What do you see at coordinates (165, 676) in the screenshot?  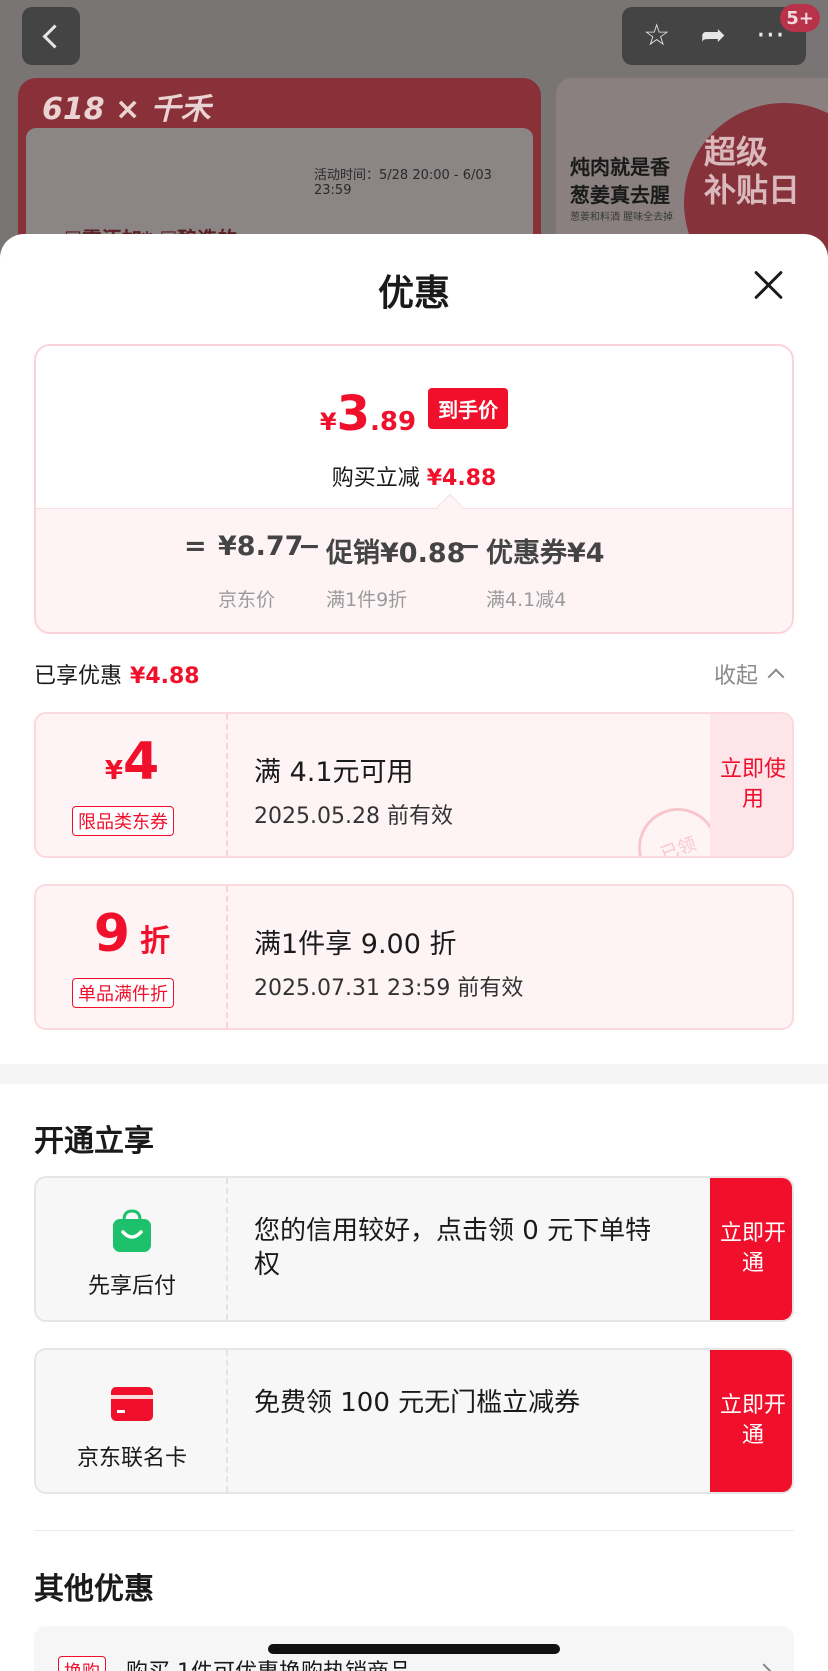 I see `enjoyed-amount: ¥4.88` at bounding box center [165, 676].